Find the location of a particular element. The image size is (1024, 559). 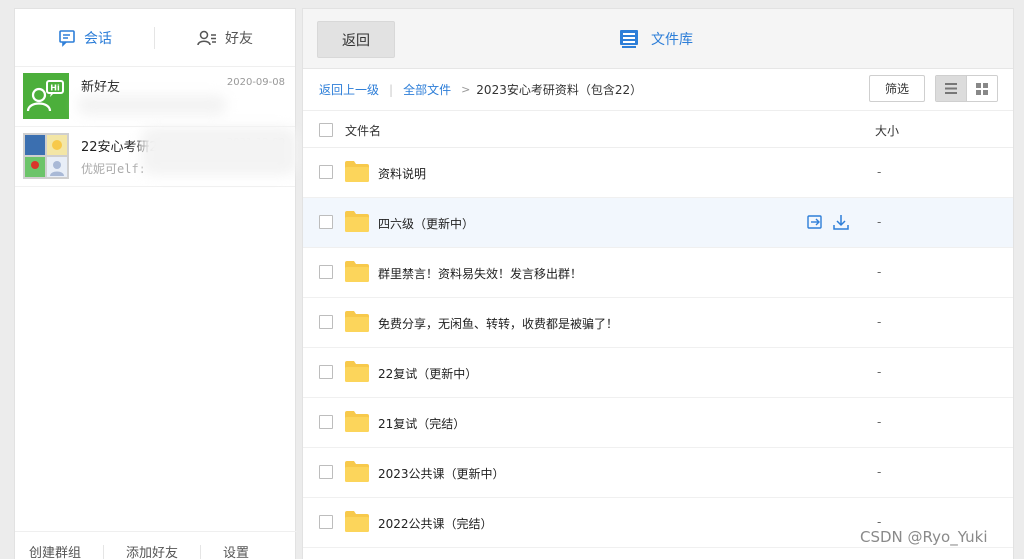

tab-divider is located at coordinates (154, 38).